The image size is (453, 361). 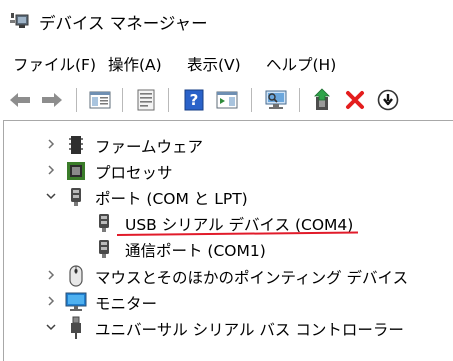 I want to click on monitor-icon, so click(x=76, y=302).